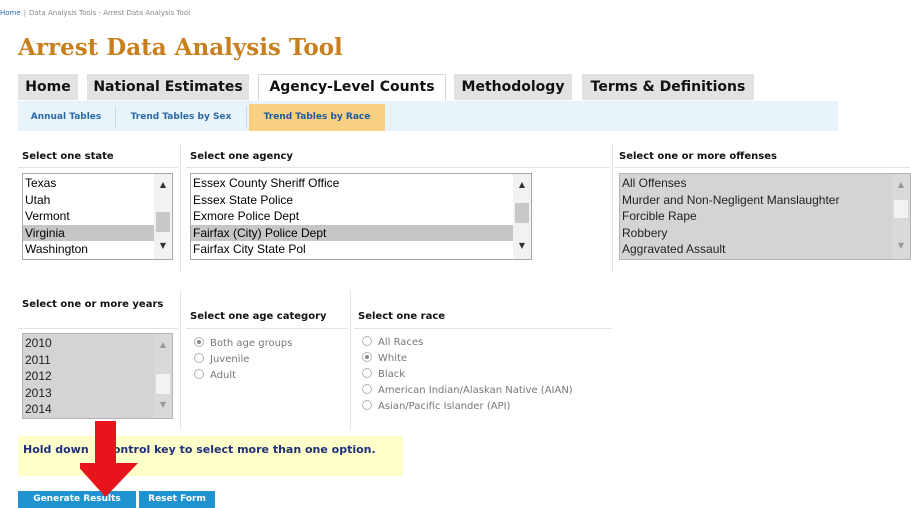 The height and width of the screenshot is (508, 911). What do you see at coordinates (88, 232) in the screenshot?
I see `state-option-selected: Virginia` at bounding box center [88, 232].